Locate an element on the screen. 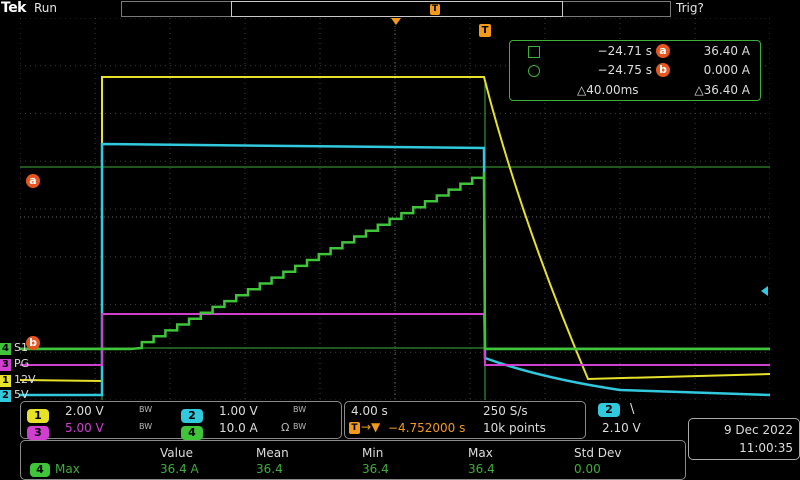 Image resolution: width=800 pixels, height=480 pixels. vertical-setting-ch1: 1 2.00 V BW is located at coordinates (102, 413).